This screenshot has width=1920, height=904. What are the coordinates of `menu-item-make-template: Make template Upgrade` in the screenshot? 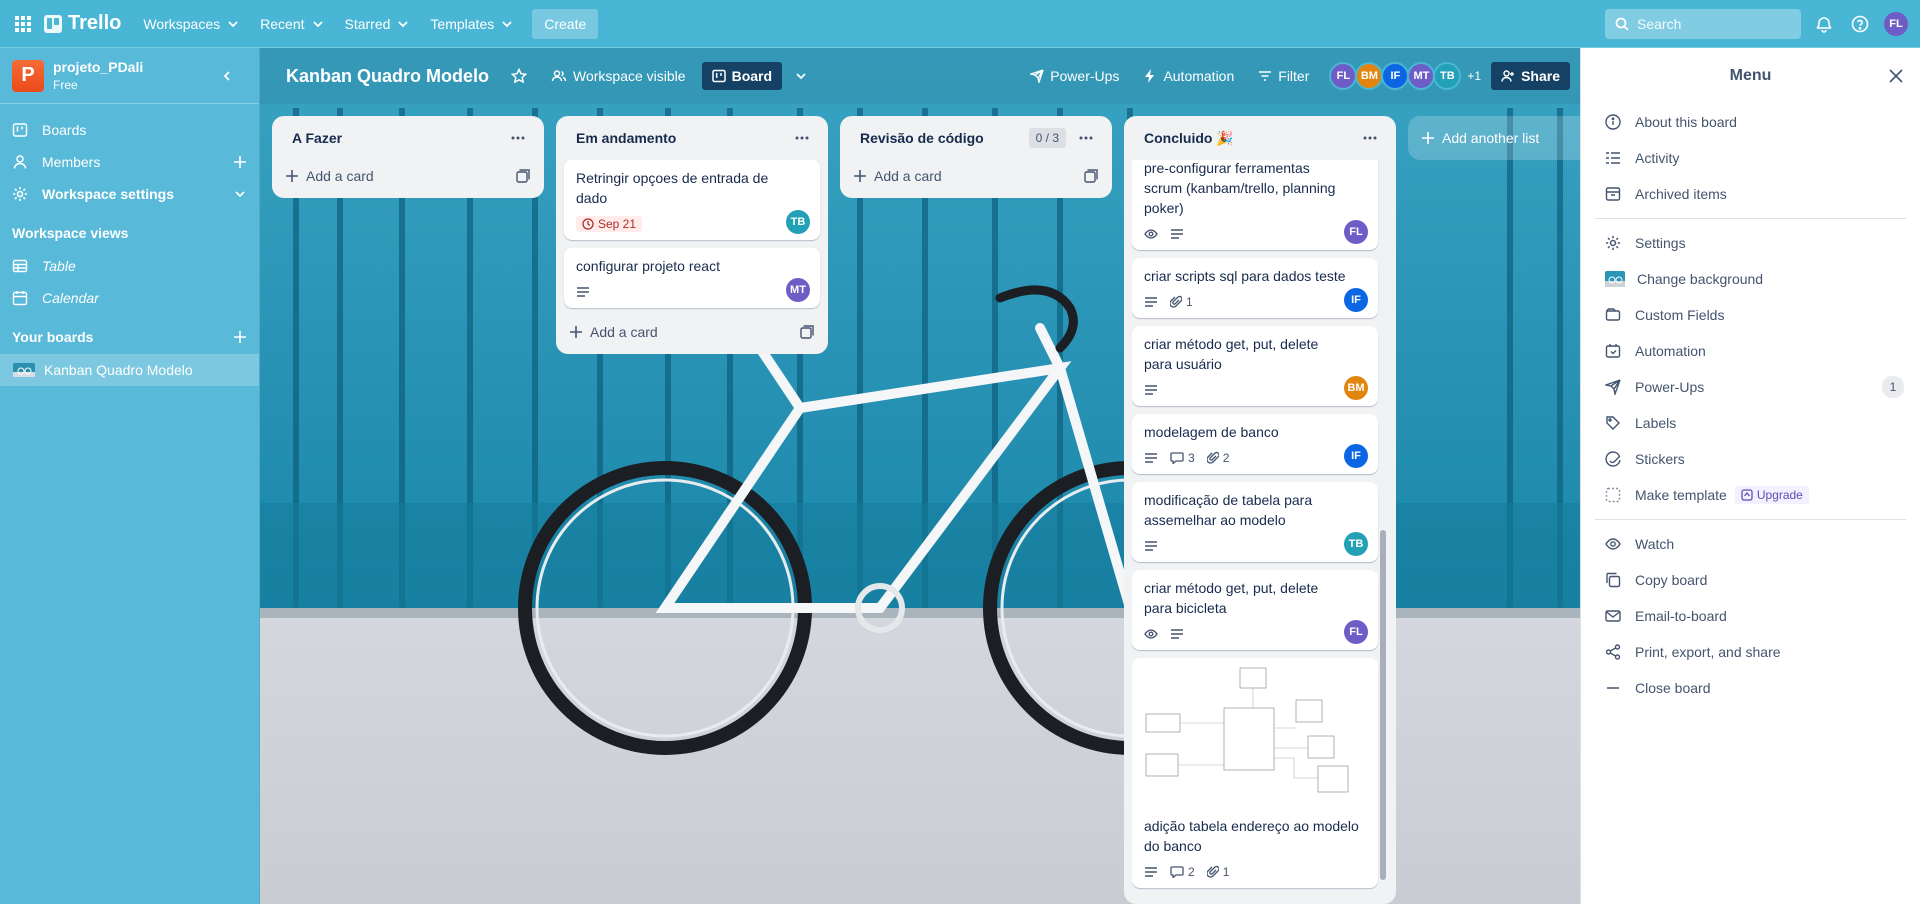 It's located at (1750, 495).